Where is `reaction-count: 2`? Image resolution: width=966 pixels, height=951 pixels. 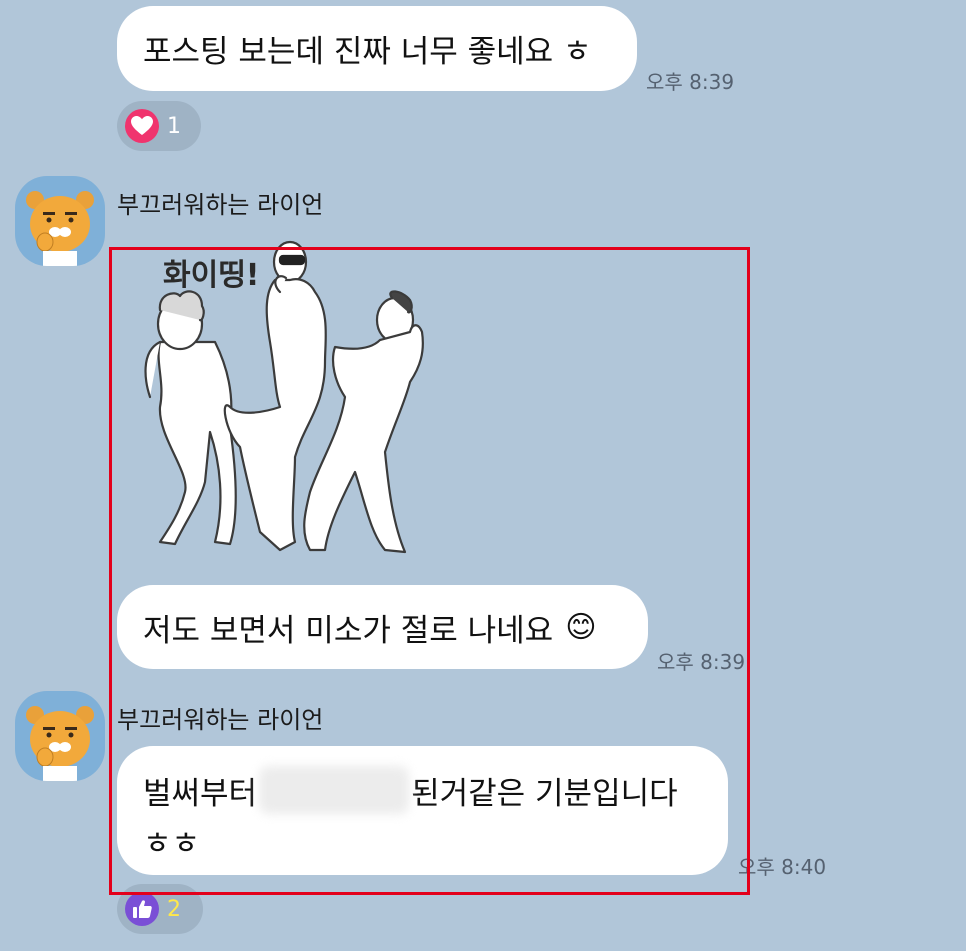 reaction-count: 2 is located at coordinates (174, 909).